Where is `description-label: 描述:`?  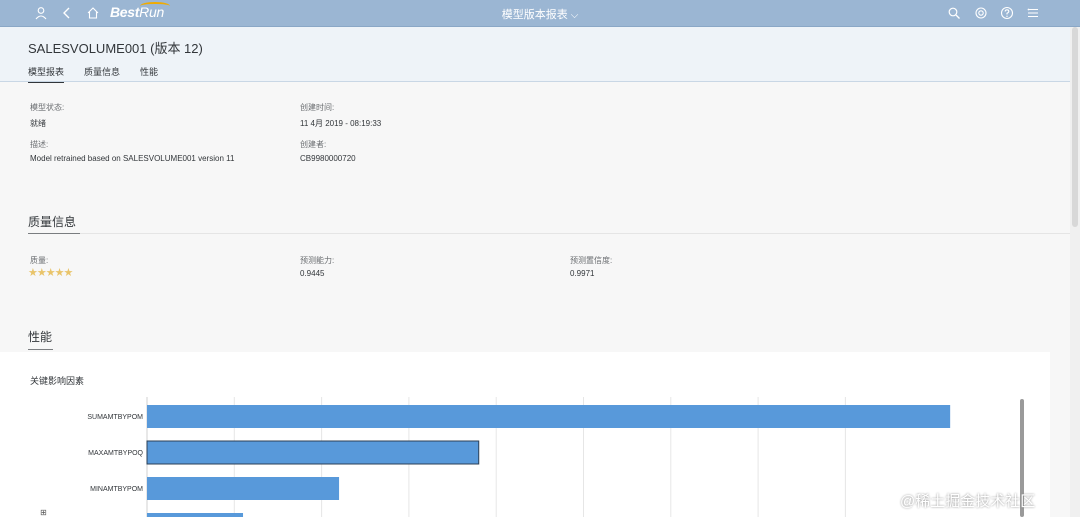 description-label: 描述: is located at coordinates (39, 144).